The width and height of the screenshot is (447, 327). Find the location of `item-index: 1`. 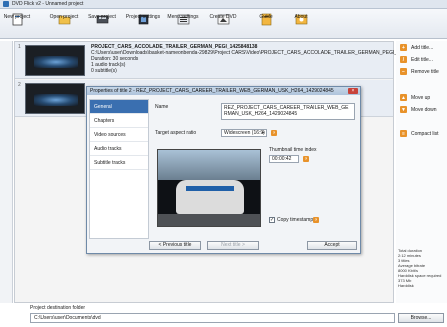

item-index: 1 is located at coordinates (19, 47).